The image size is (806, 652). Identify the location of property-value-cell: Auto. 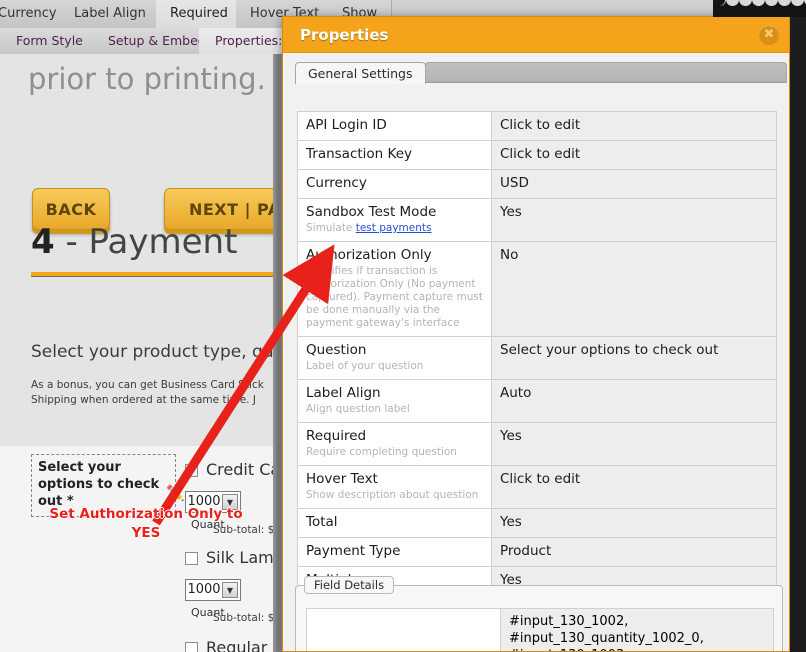
(634, 401).